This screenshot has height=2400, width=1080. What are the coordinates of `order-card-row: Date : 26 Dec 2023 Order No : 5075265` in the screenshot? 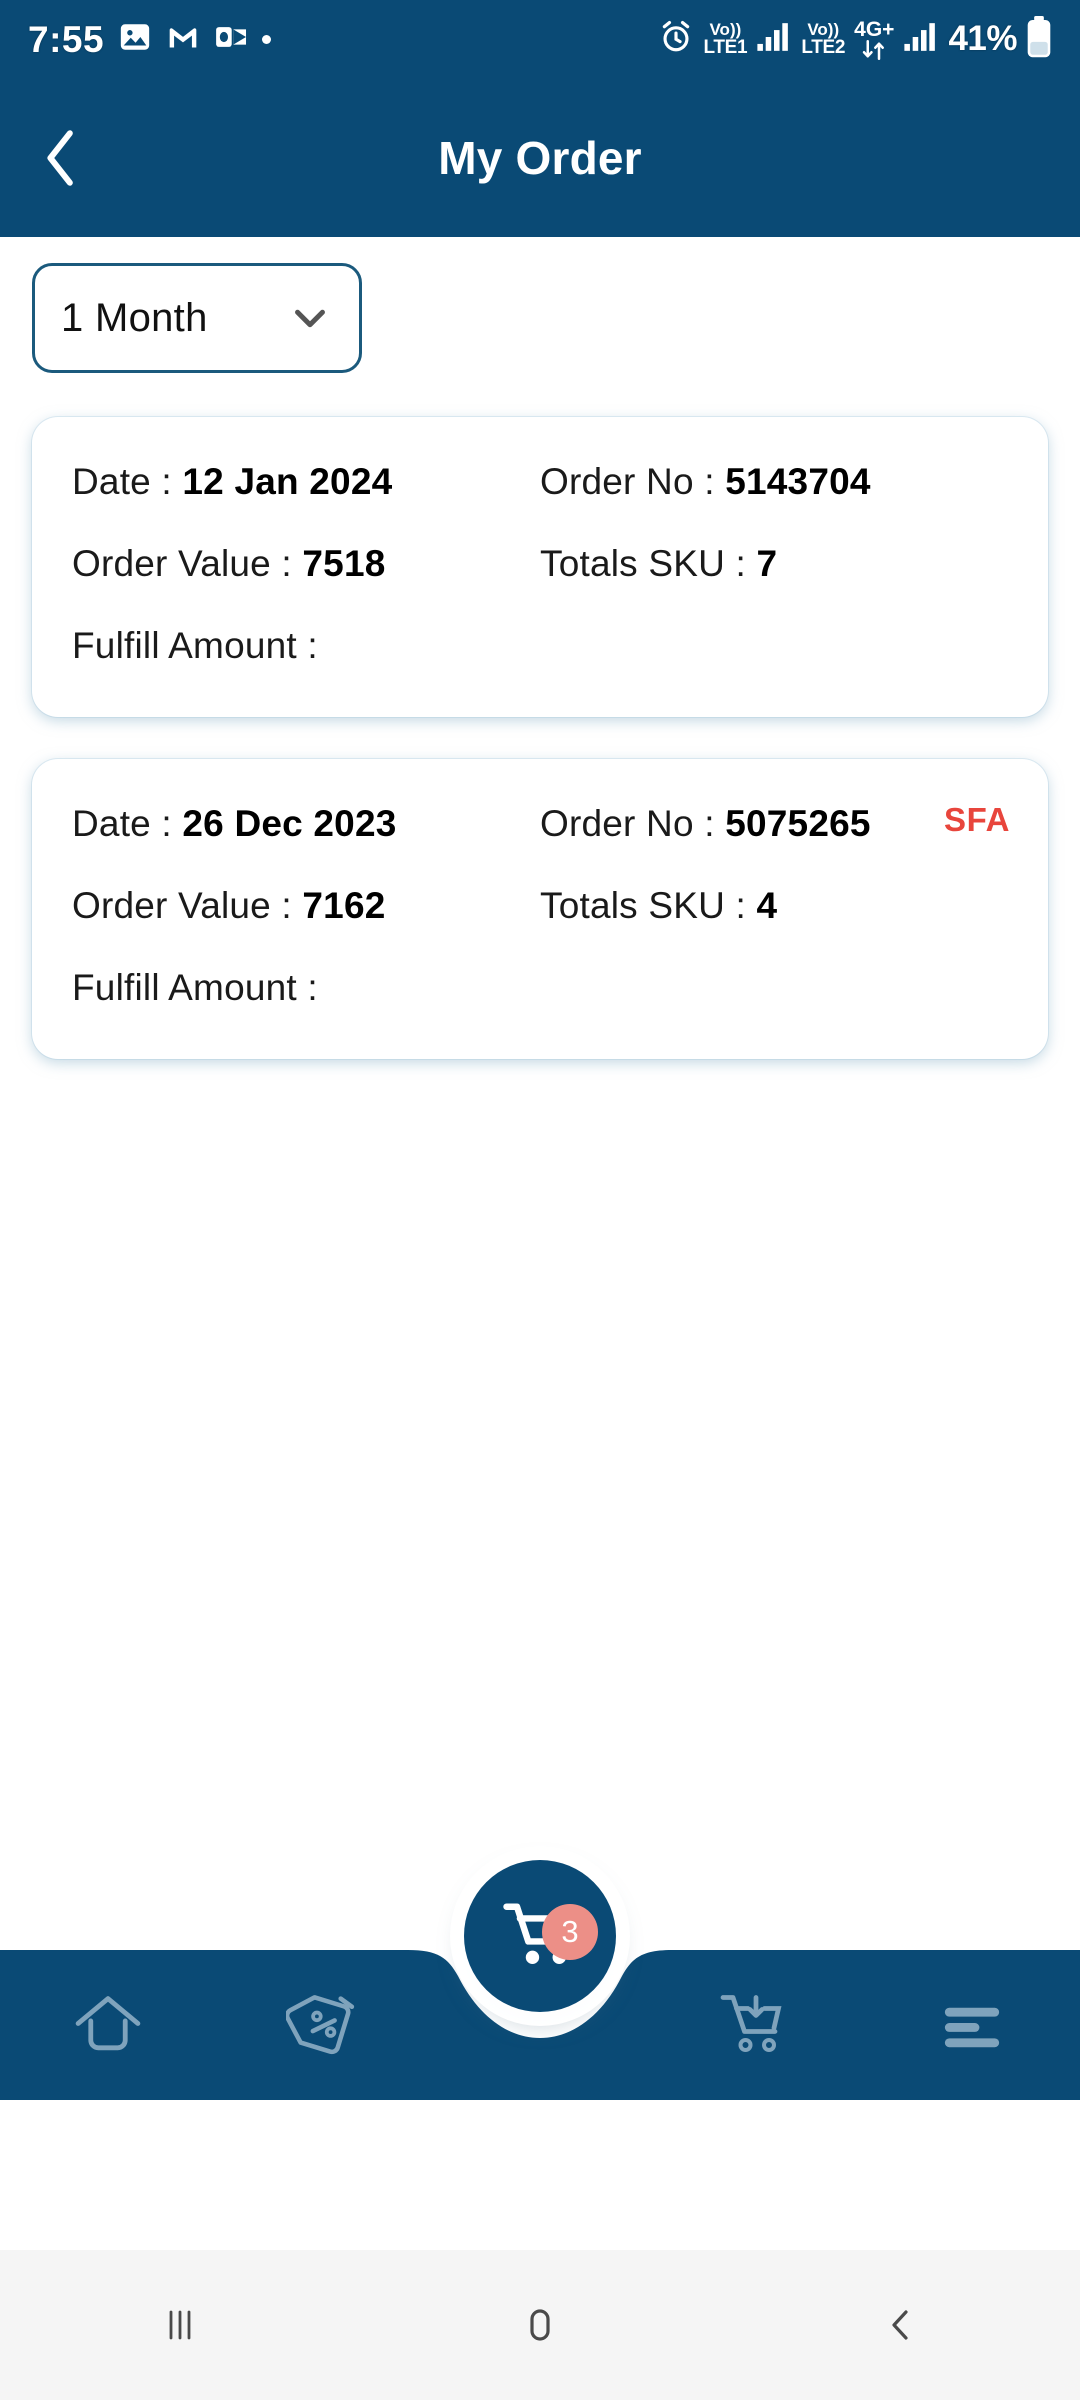 It's located at (540, 824).